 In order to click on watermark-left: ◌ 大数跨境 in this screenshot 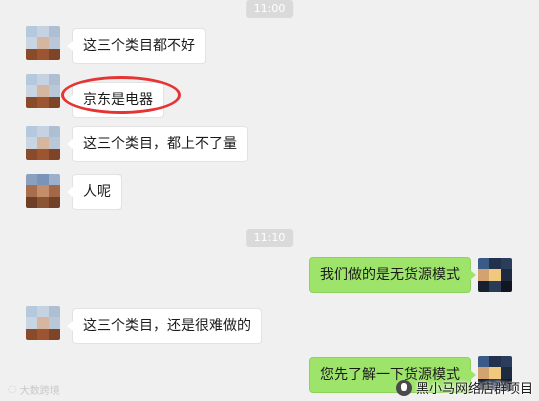, I will do `click(34, 390)`.